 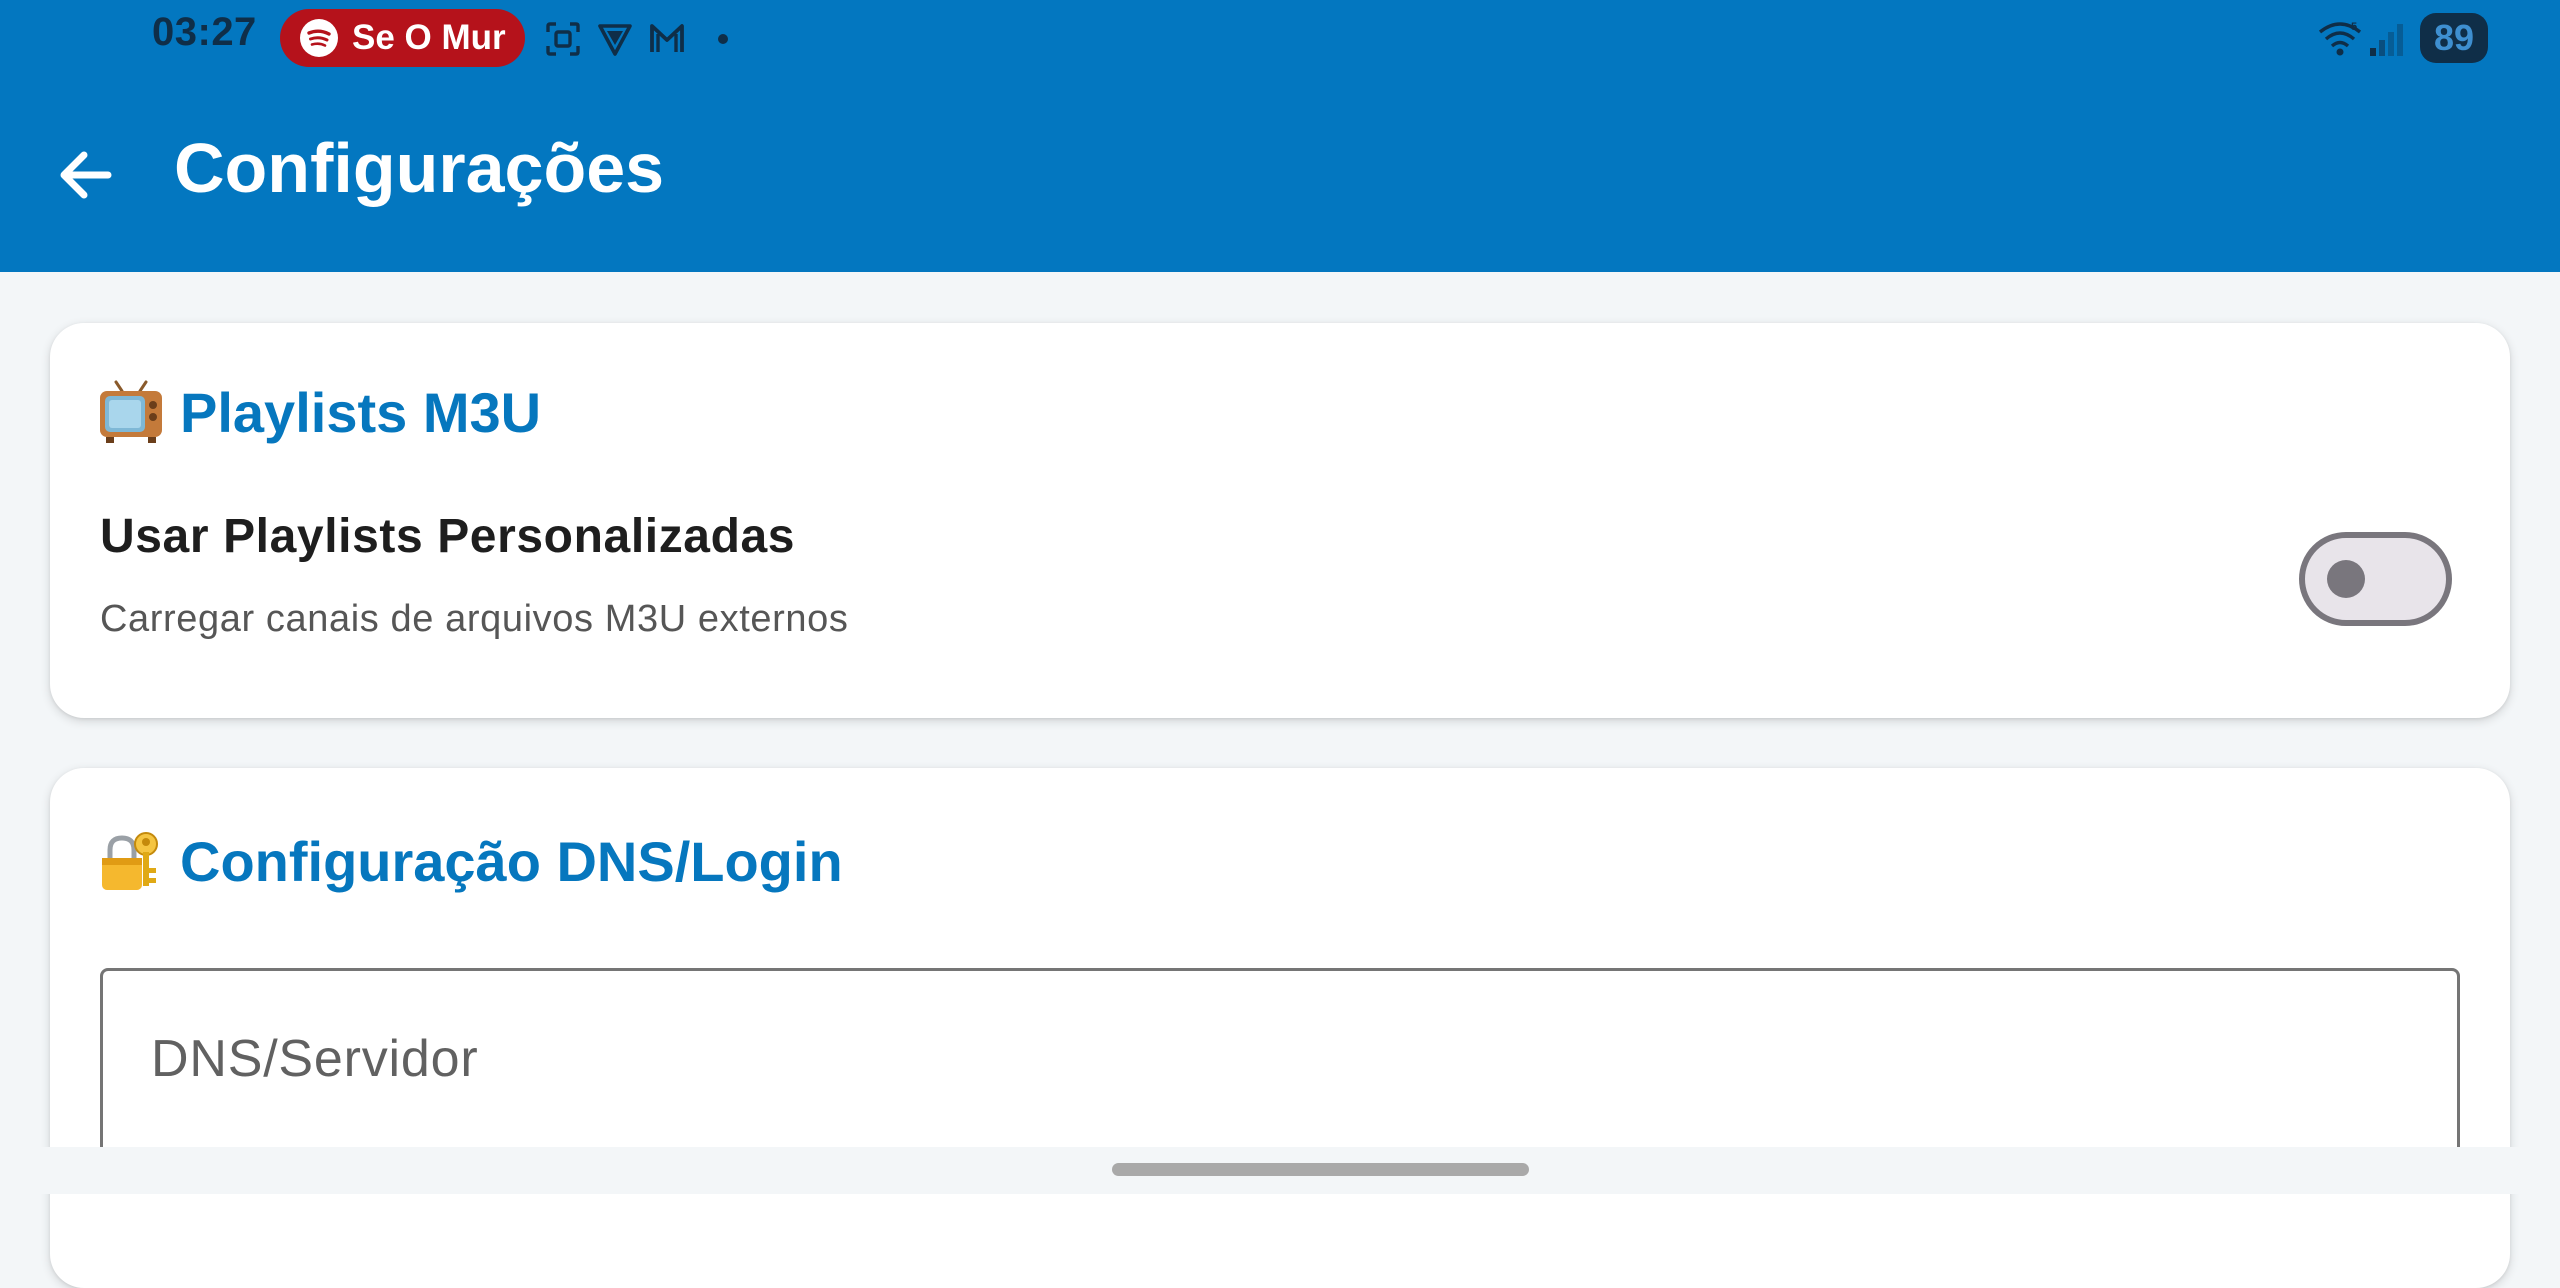 What do you see at coordinates (315, 1059) in the screenshot?
I see `dns-server-placeholder: DNS/Servidor` at bounding box center [315, 1059].